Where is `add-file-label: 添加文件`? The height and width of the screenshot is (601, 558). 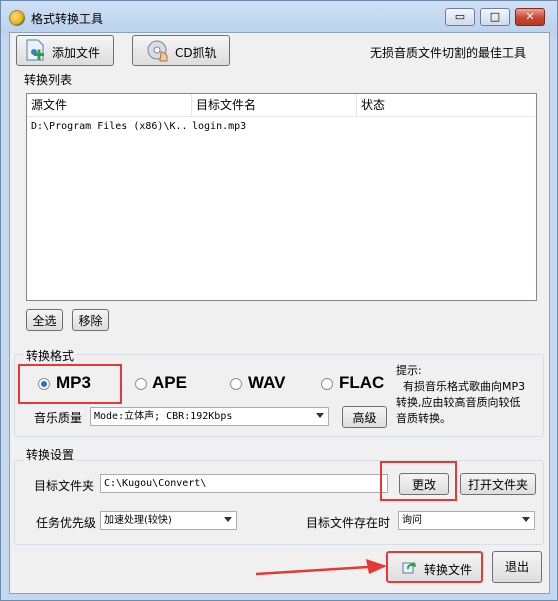
add-file-label: 添加文件 is located at coordinates (76, 53).